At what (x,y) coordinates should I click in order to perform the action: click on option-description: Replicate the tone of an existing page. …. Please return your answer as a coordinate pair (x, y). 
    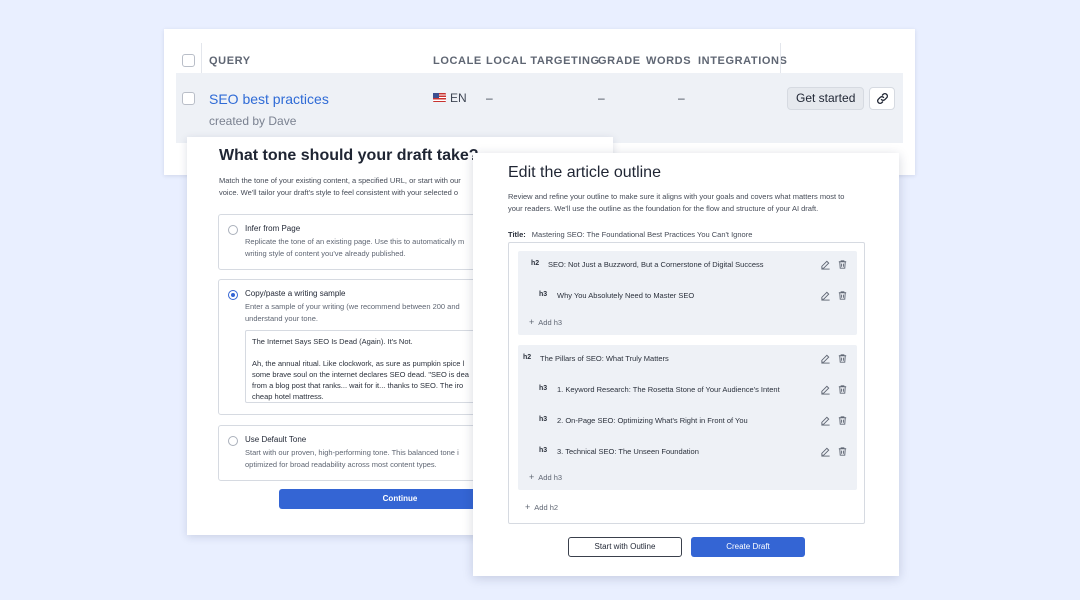
    Looking at the image, I should click on (354, 248).